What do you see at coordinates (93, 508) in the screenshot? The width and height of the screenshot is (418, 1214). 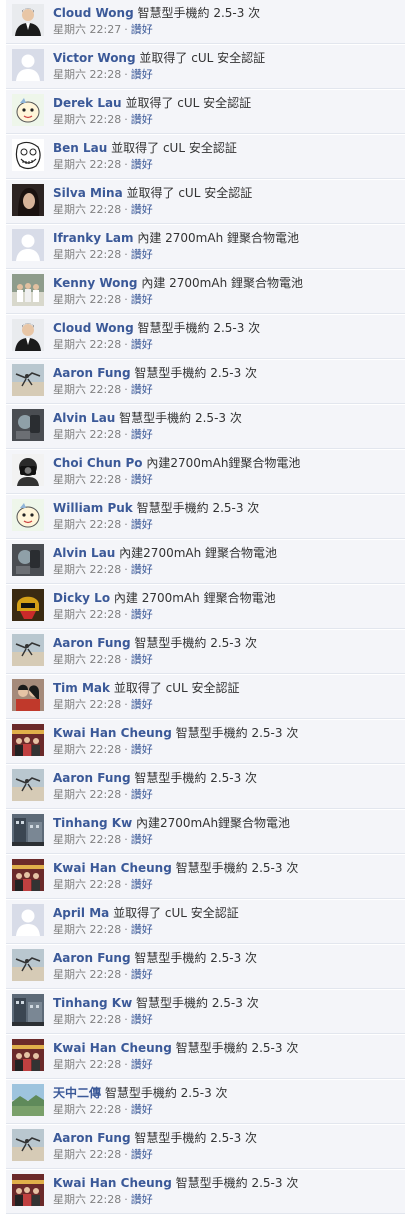 I see `user-name-link: William Puk` at bounding box center [93, 508].